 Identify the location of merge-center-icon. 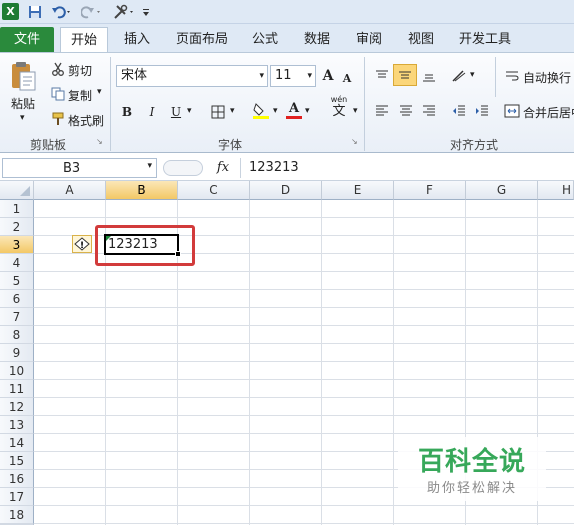
(512, 111).